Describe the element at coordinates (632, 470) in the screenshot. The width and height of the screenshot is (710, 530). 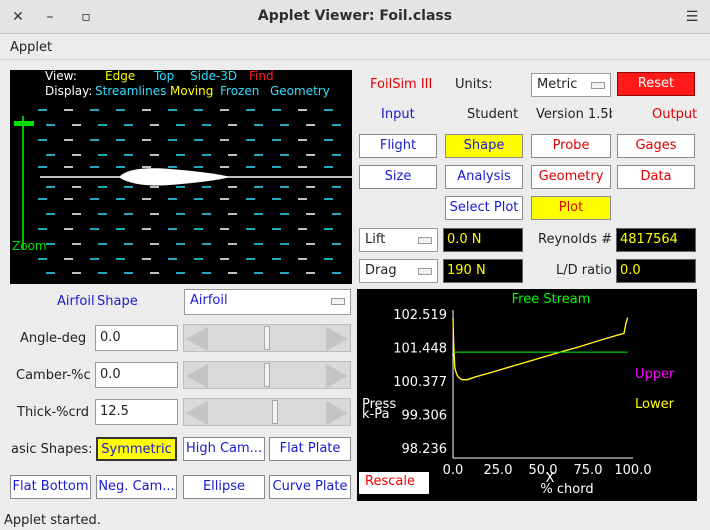
I see `x-tick-label: 100.0` at that location.